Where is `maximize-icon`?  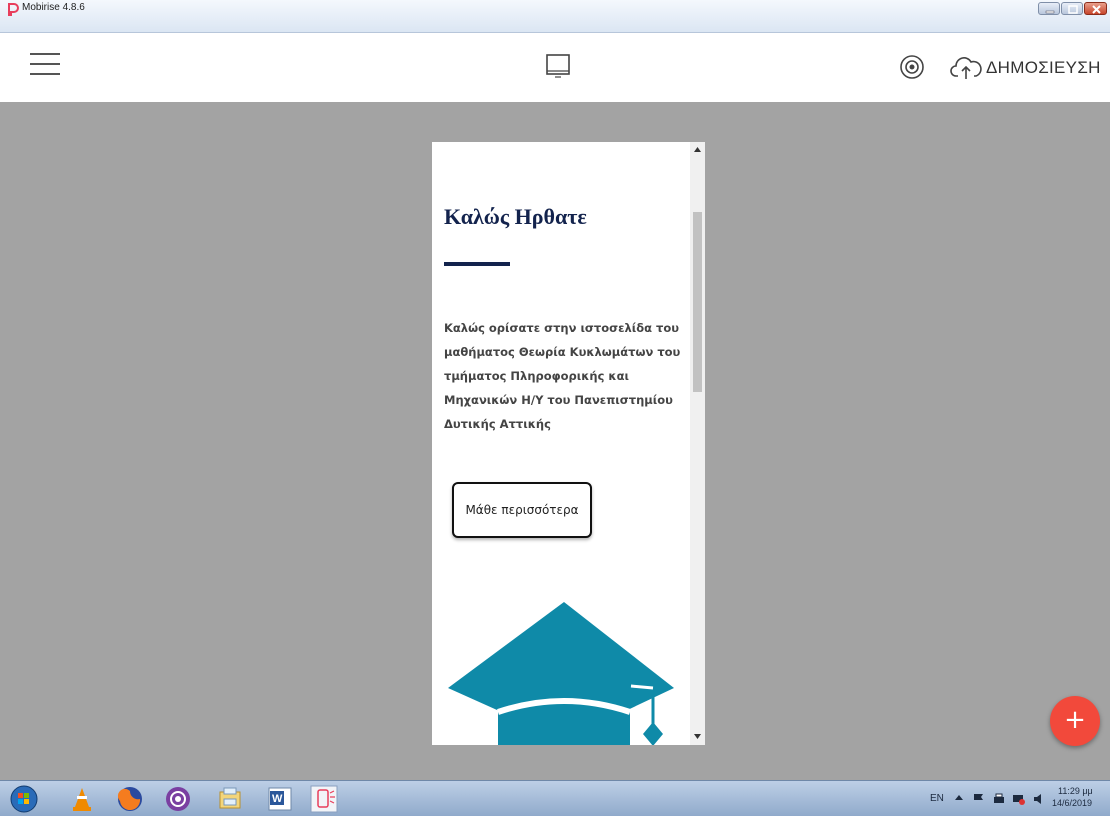 maximize-icon is located at coordinates (1072, 8).